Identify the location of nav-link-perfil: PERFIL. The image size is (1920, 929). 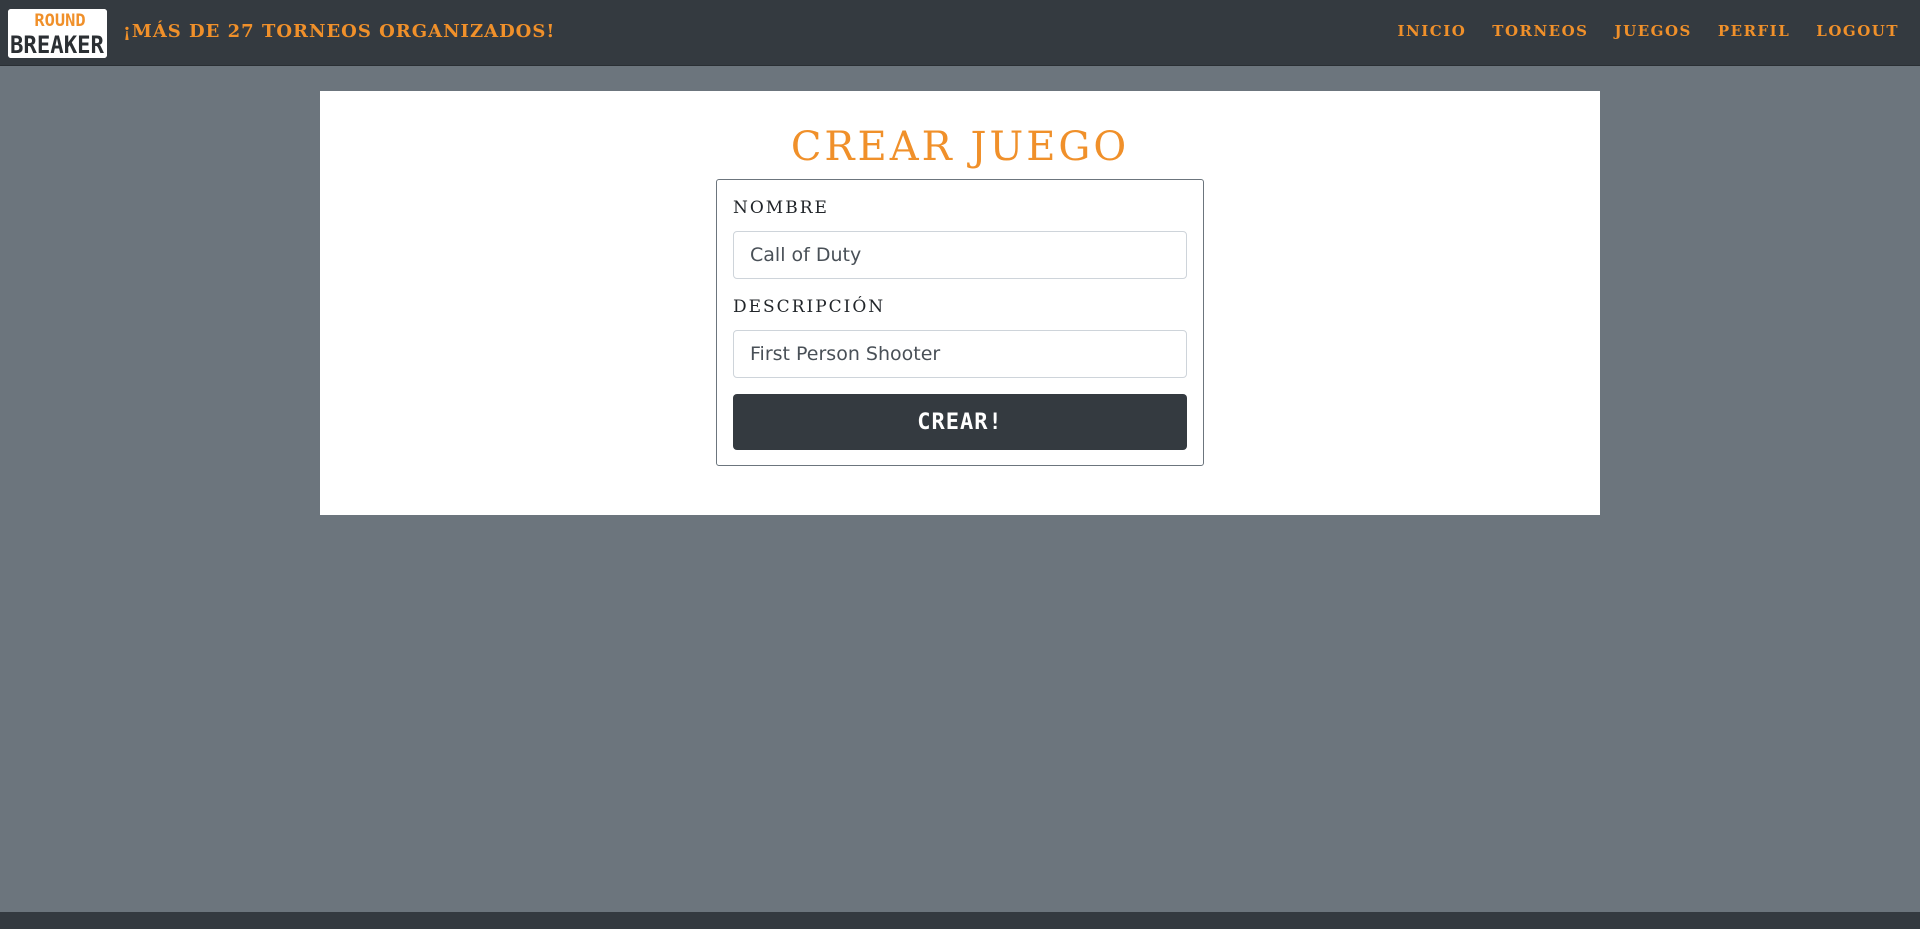
(1754, 31).